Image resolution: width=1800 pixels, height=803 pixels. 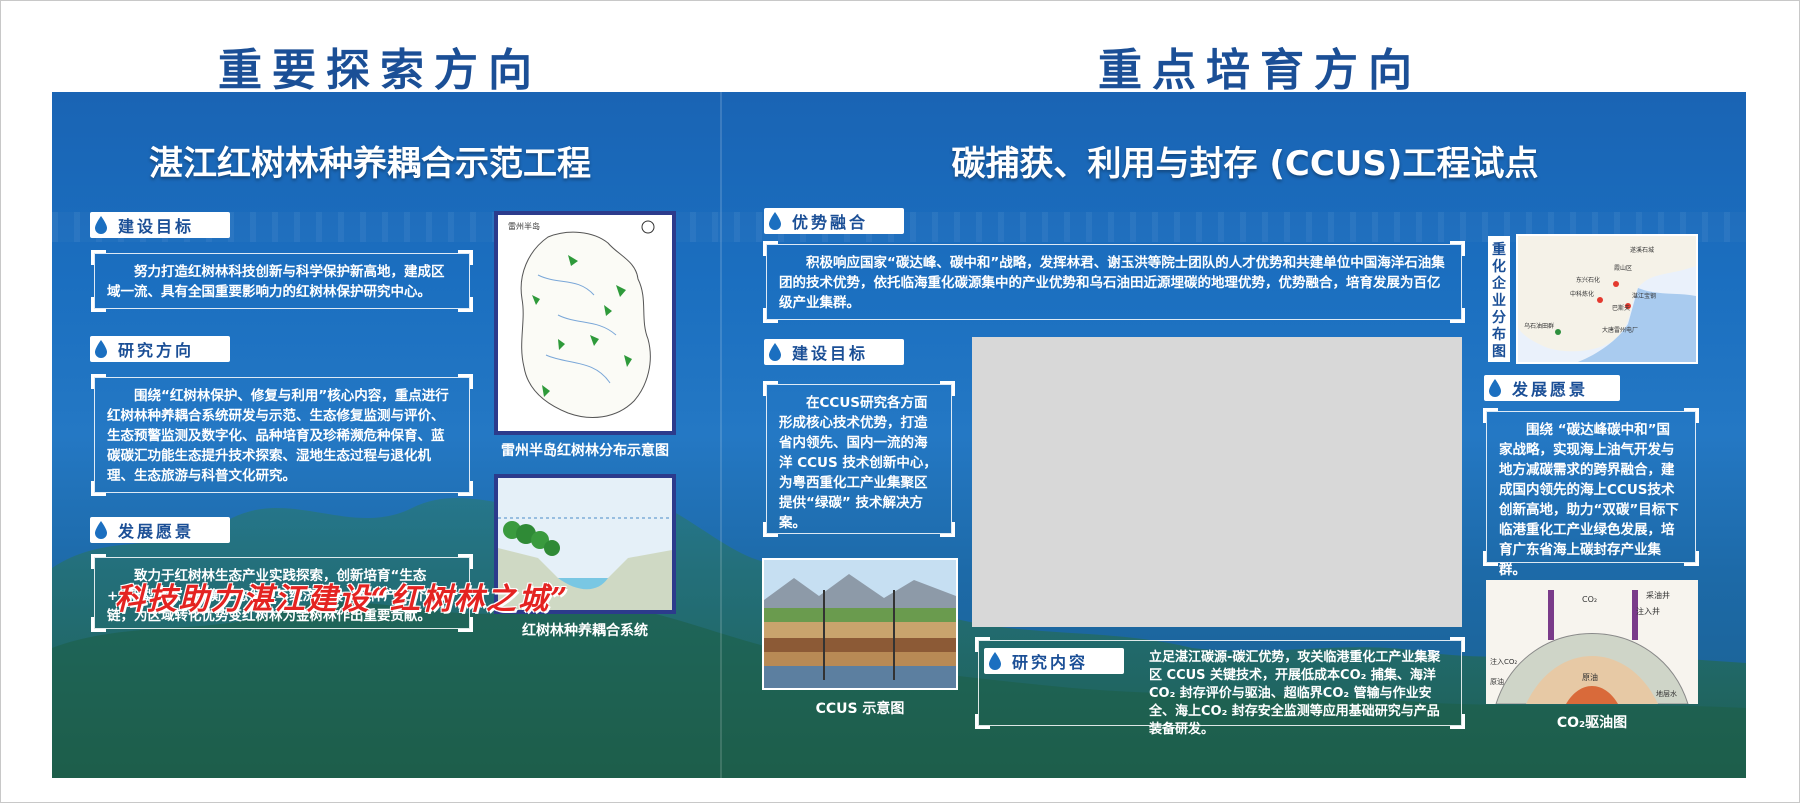 What do you see at coordinates (585, 631) in the screenshot?
I see `system-caption: 红树林种养耦合系统` at bounding box center [585, 631].